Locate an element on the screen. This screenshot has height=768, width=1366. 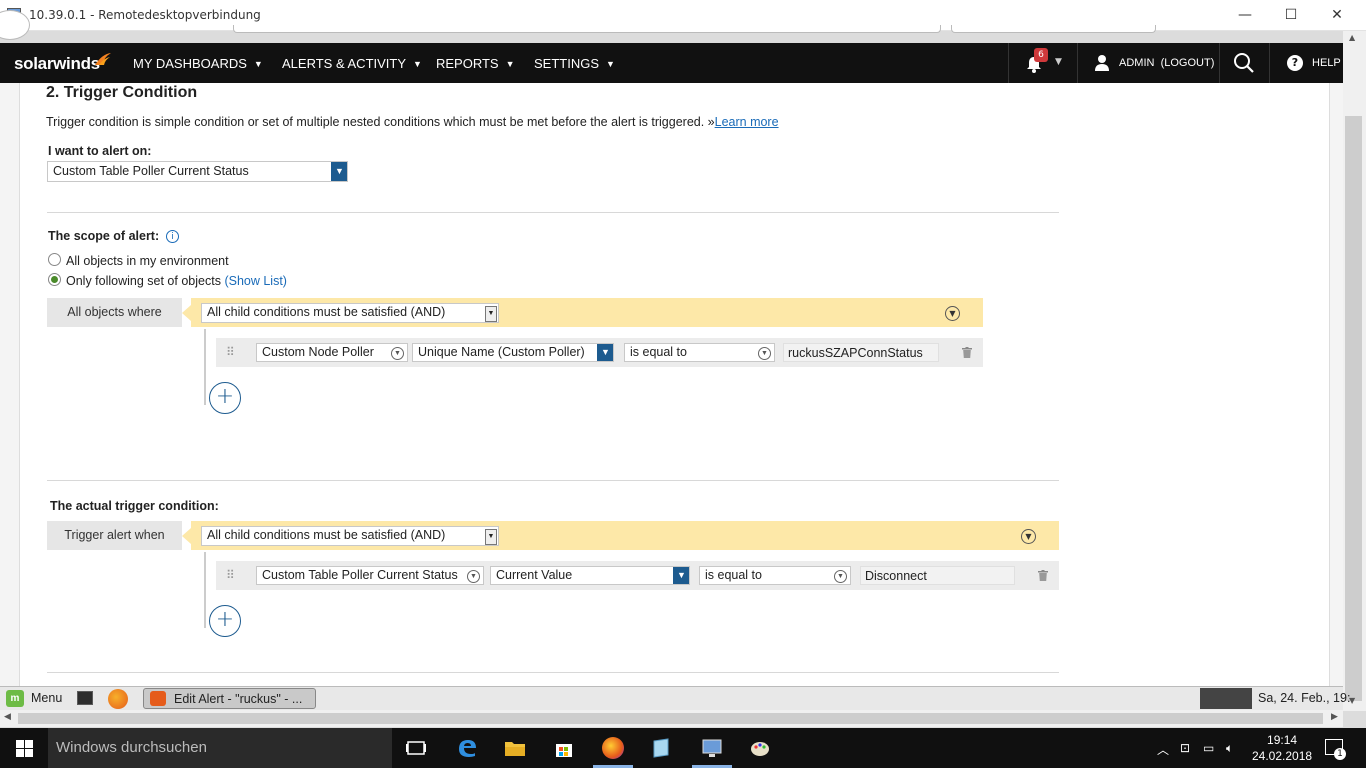
maximize-button: ☐ is located at coordinates (1291, 15).